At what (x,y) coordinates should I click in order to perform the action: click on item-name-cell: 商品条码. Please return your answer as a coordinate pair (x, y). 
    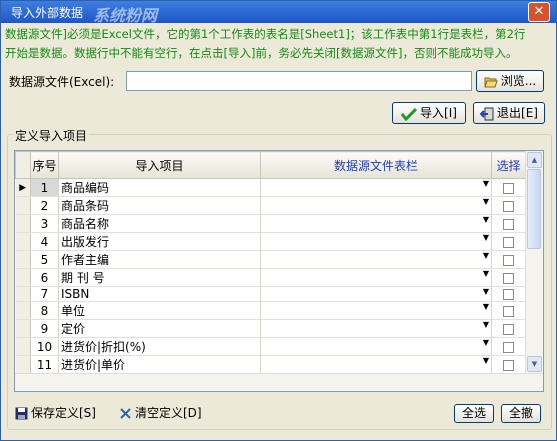
    Looking at the image, I should click on (159, 205).